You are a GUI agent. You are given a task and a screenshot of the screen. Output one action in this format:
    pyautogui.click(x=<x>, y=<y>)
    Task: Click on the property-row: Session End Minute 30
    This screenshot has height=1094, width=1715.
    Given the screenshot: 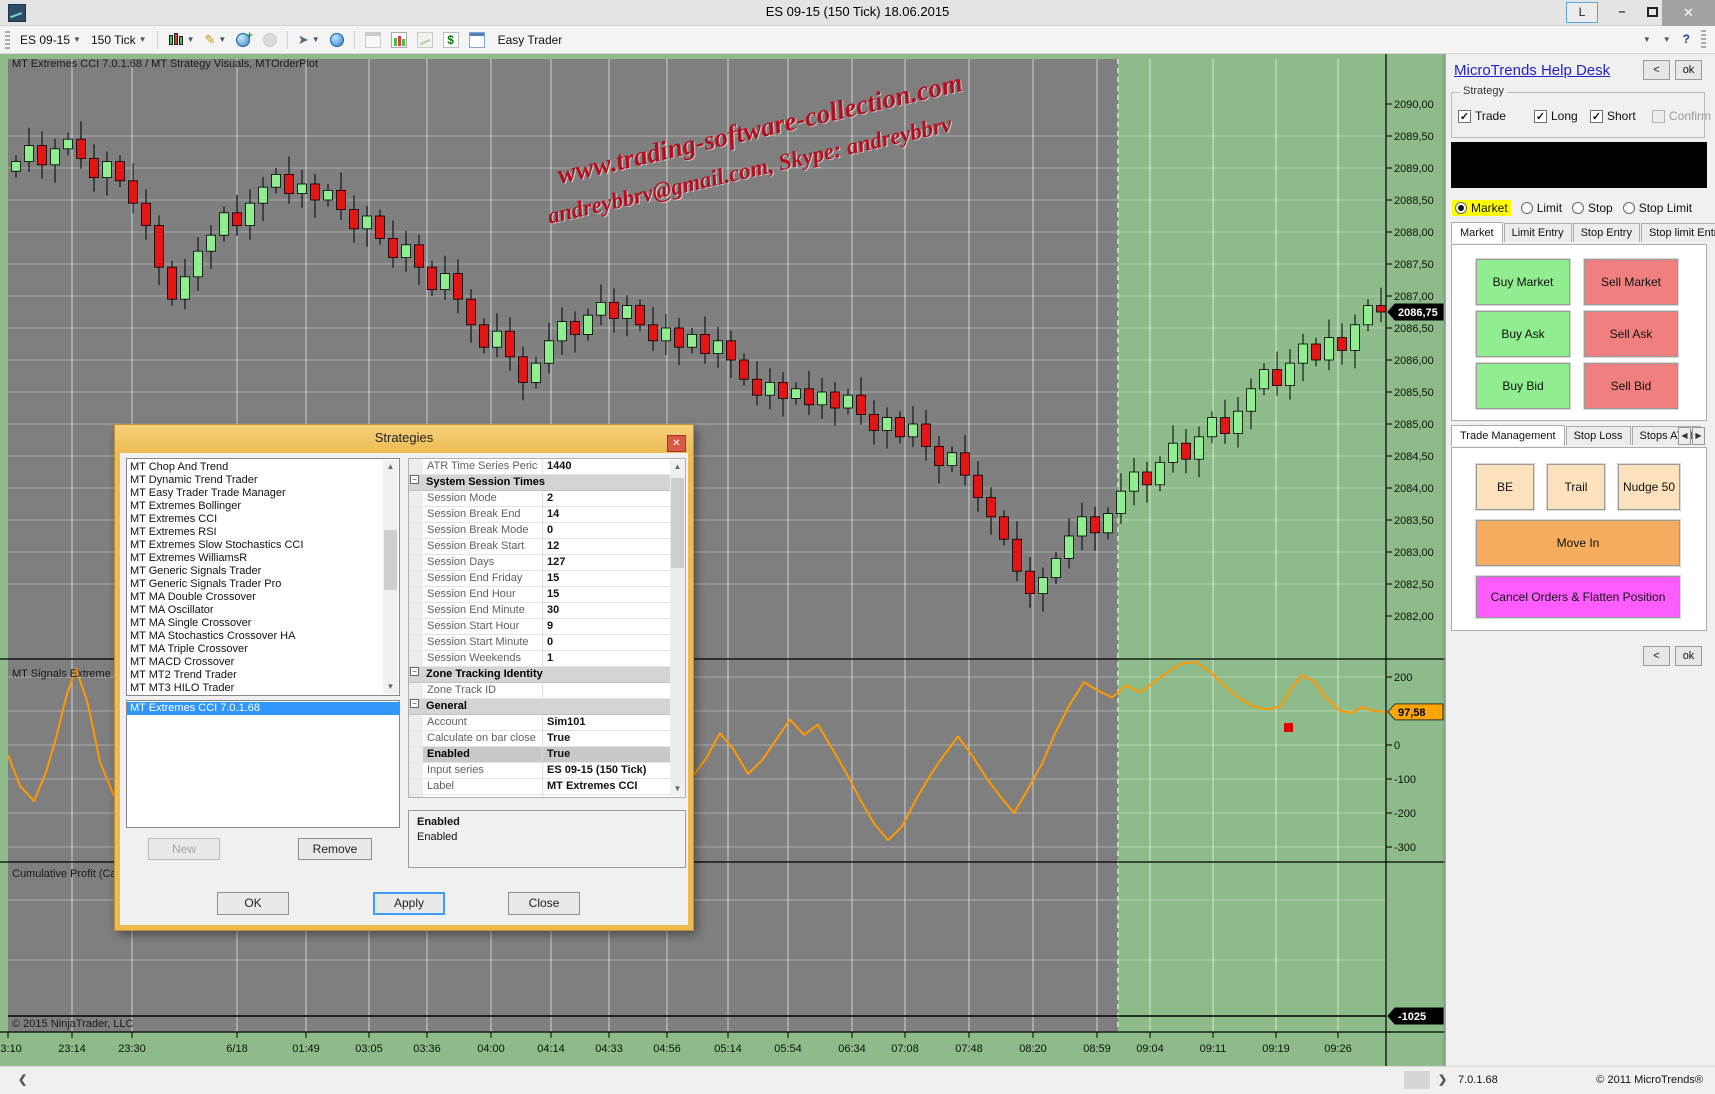 What is the action you would take?
    pyautogui.click(x=547, y=611)
    